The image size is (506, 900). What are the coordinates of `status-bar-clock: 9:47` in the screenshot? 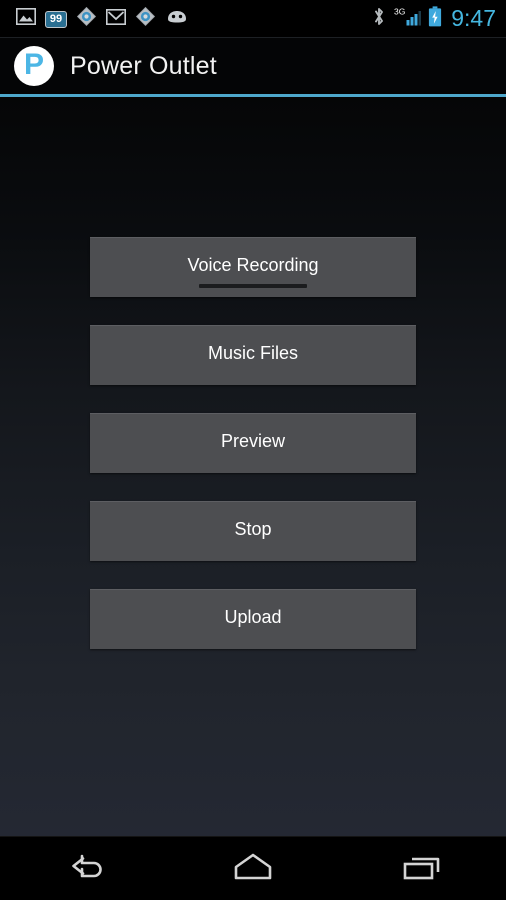 It's located at (473, 18).